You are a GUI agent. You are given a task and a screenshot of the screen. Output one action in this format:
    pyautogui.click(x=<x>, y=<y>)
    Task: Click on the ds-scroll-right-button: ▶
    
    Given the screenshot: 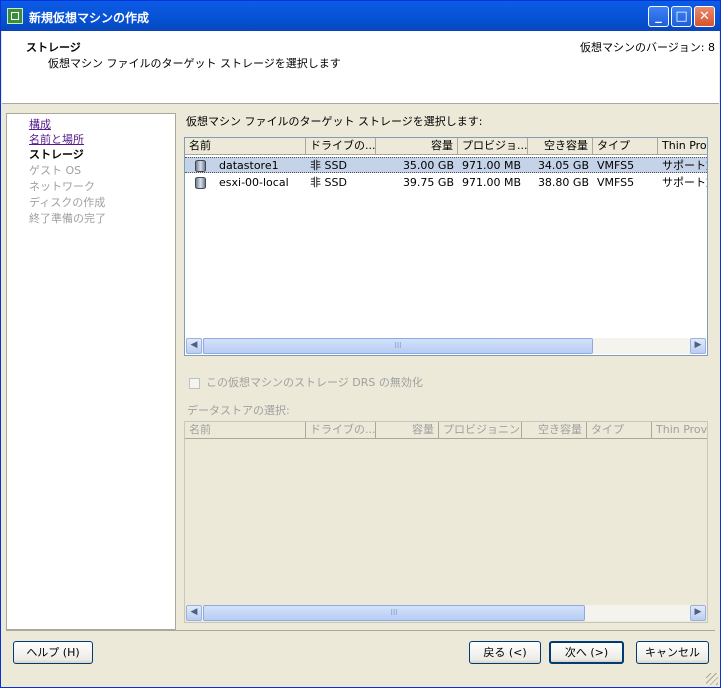 What is the action you would take?
    pyautogui.click(x=698, y=613)
    